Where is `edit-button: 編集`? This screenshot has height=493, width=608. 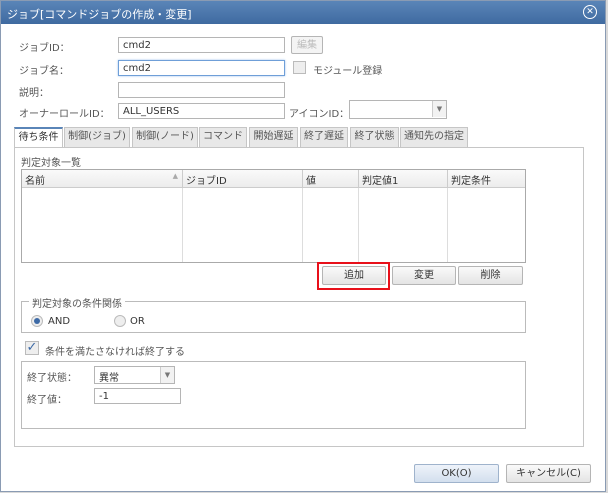
edit-button: 編集 is located at coordinates (307, 45).